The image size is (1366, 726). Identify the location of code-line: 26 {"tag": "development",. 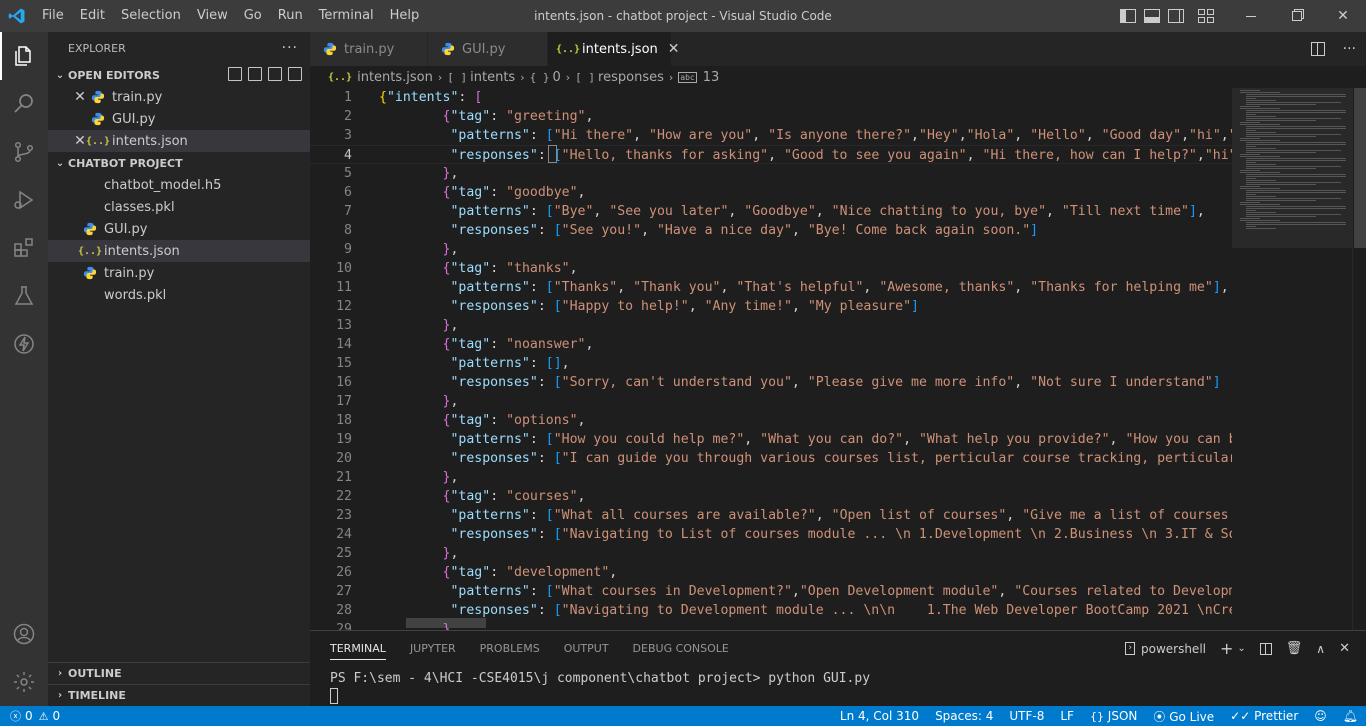
(771, 572).